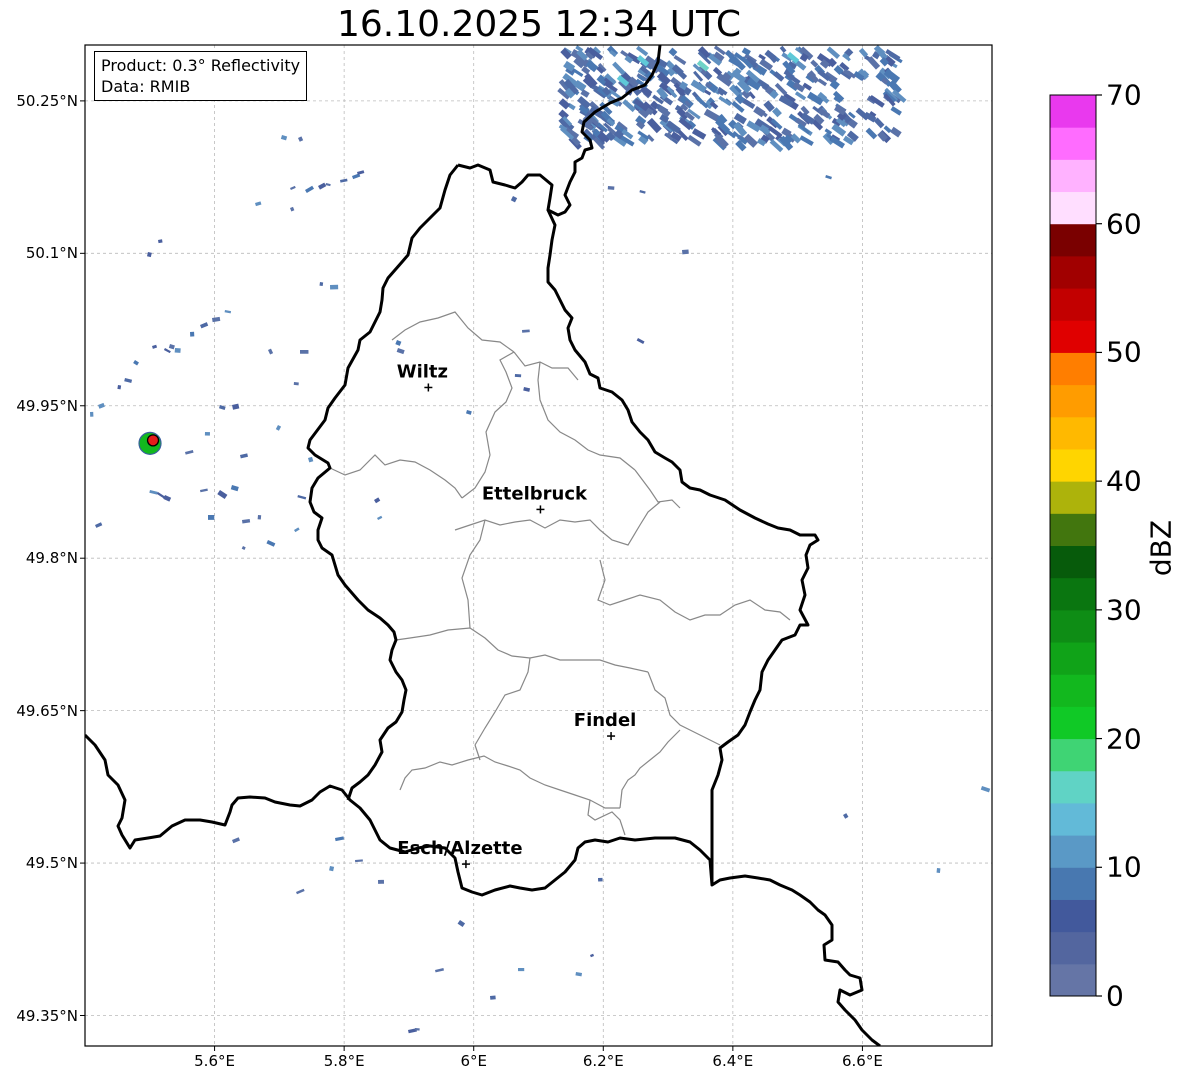 Image resolution: width=1184 pixels, height=1081 pixels. Describe the element at coordinates (1161, 548) in the screenshot. I see `colorbar-label: dBZ` at that location.